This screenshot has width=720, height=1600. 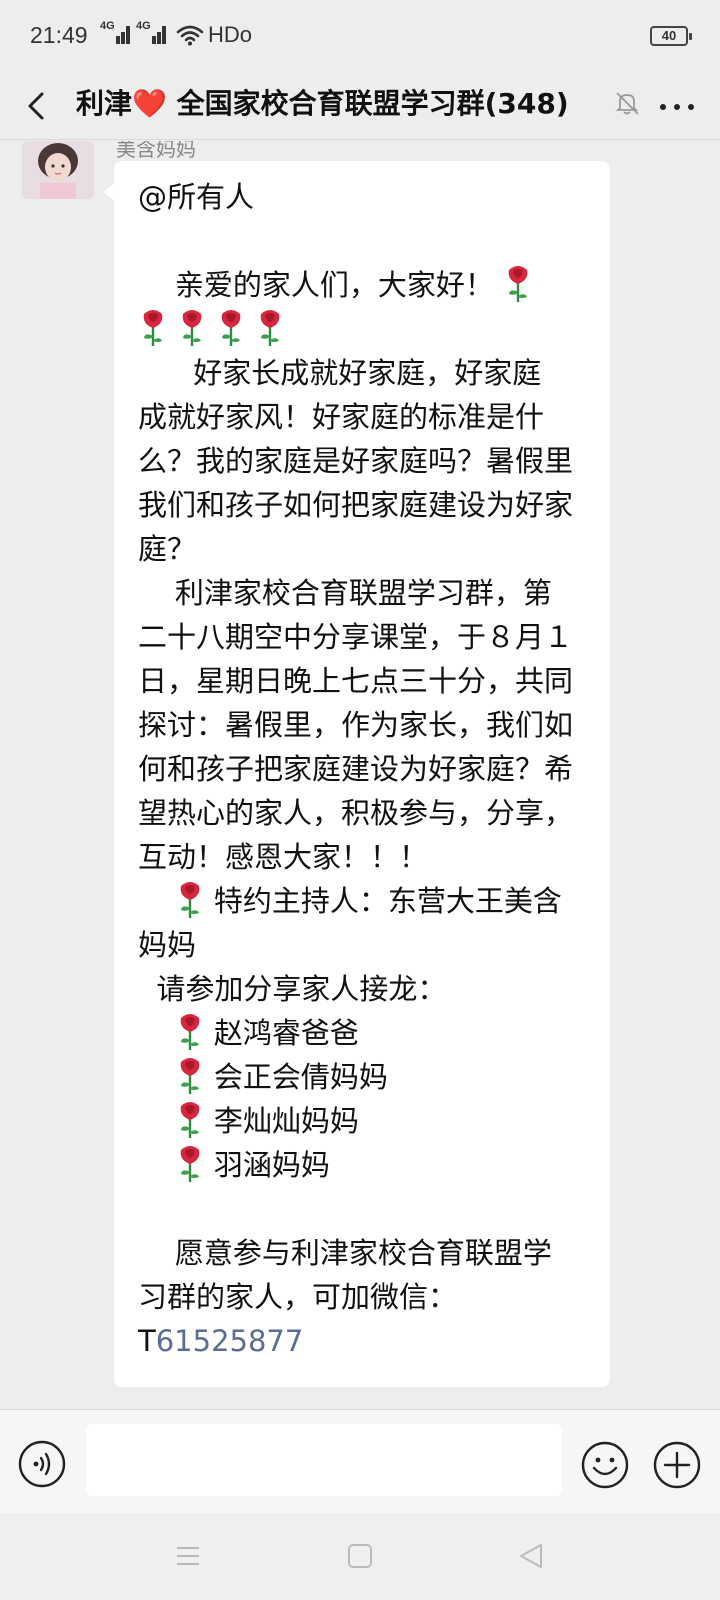 What do you see at coordinates (362, 1077) in the screenshot?
I see `message-line: 会正会倩妈妈` at bounding box center [362, 1077].